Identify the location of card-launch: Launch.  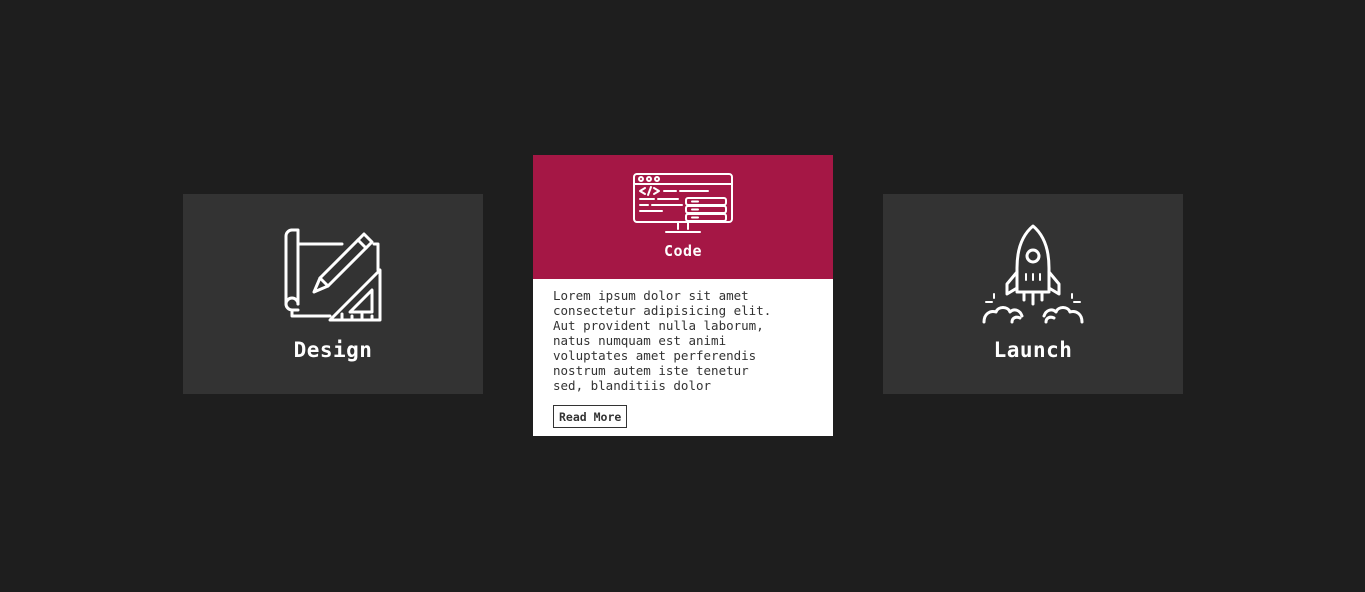
(1033, 294).